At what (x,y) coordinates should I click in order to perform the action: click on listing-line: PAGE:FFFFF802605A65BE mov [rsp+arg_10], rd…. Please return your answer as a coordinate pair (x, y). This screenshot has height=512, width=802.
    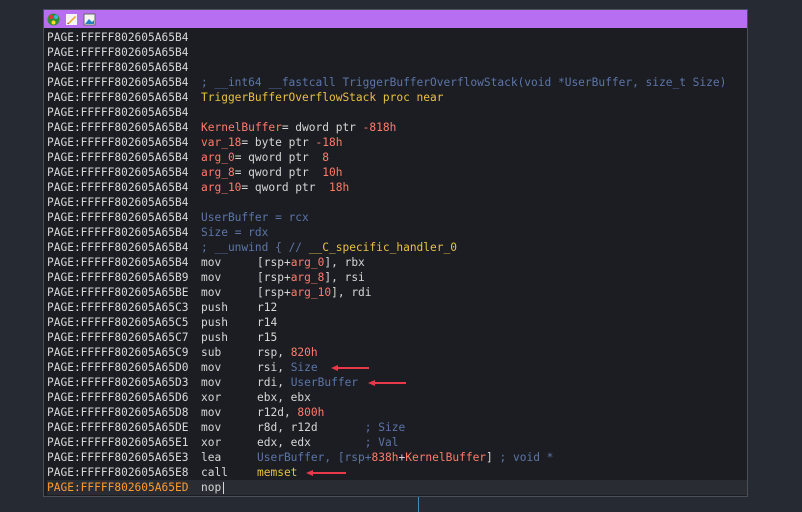
    Looking at the image, I should click on (397, 292).